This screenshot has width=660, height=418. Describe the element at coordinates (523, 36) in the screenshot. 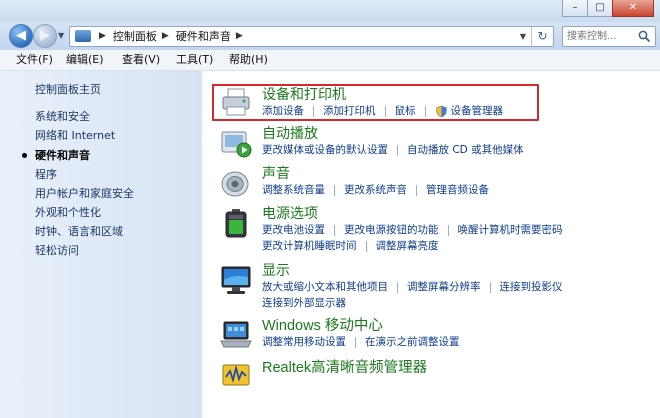

I see `address-history-chevron-icon: ▼` at that location.